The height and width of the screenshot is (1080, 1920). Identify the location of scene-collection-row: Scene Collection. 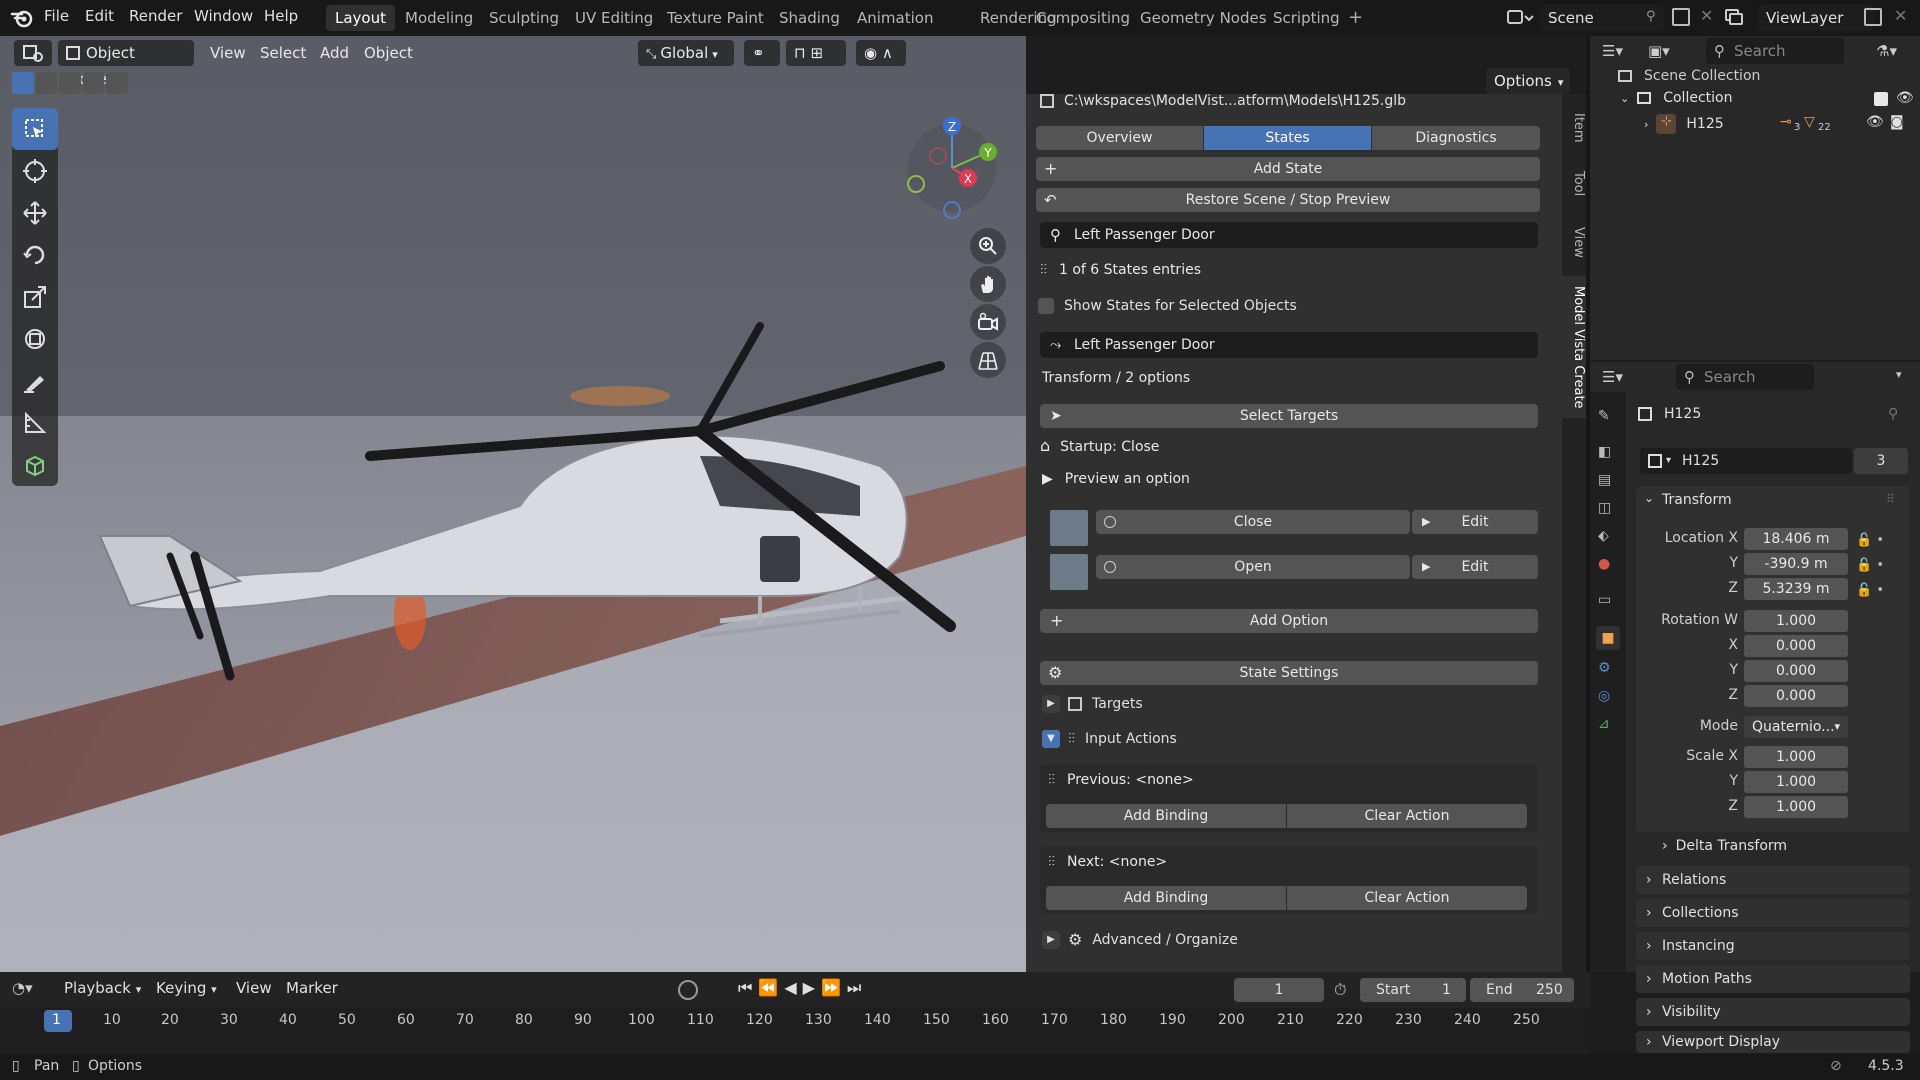
(1689, 76).